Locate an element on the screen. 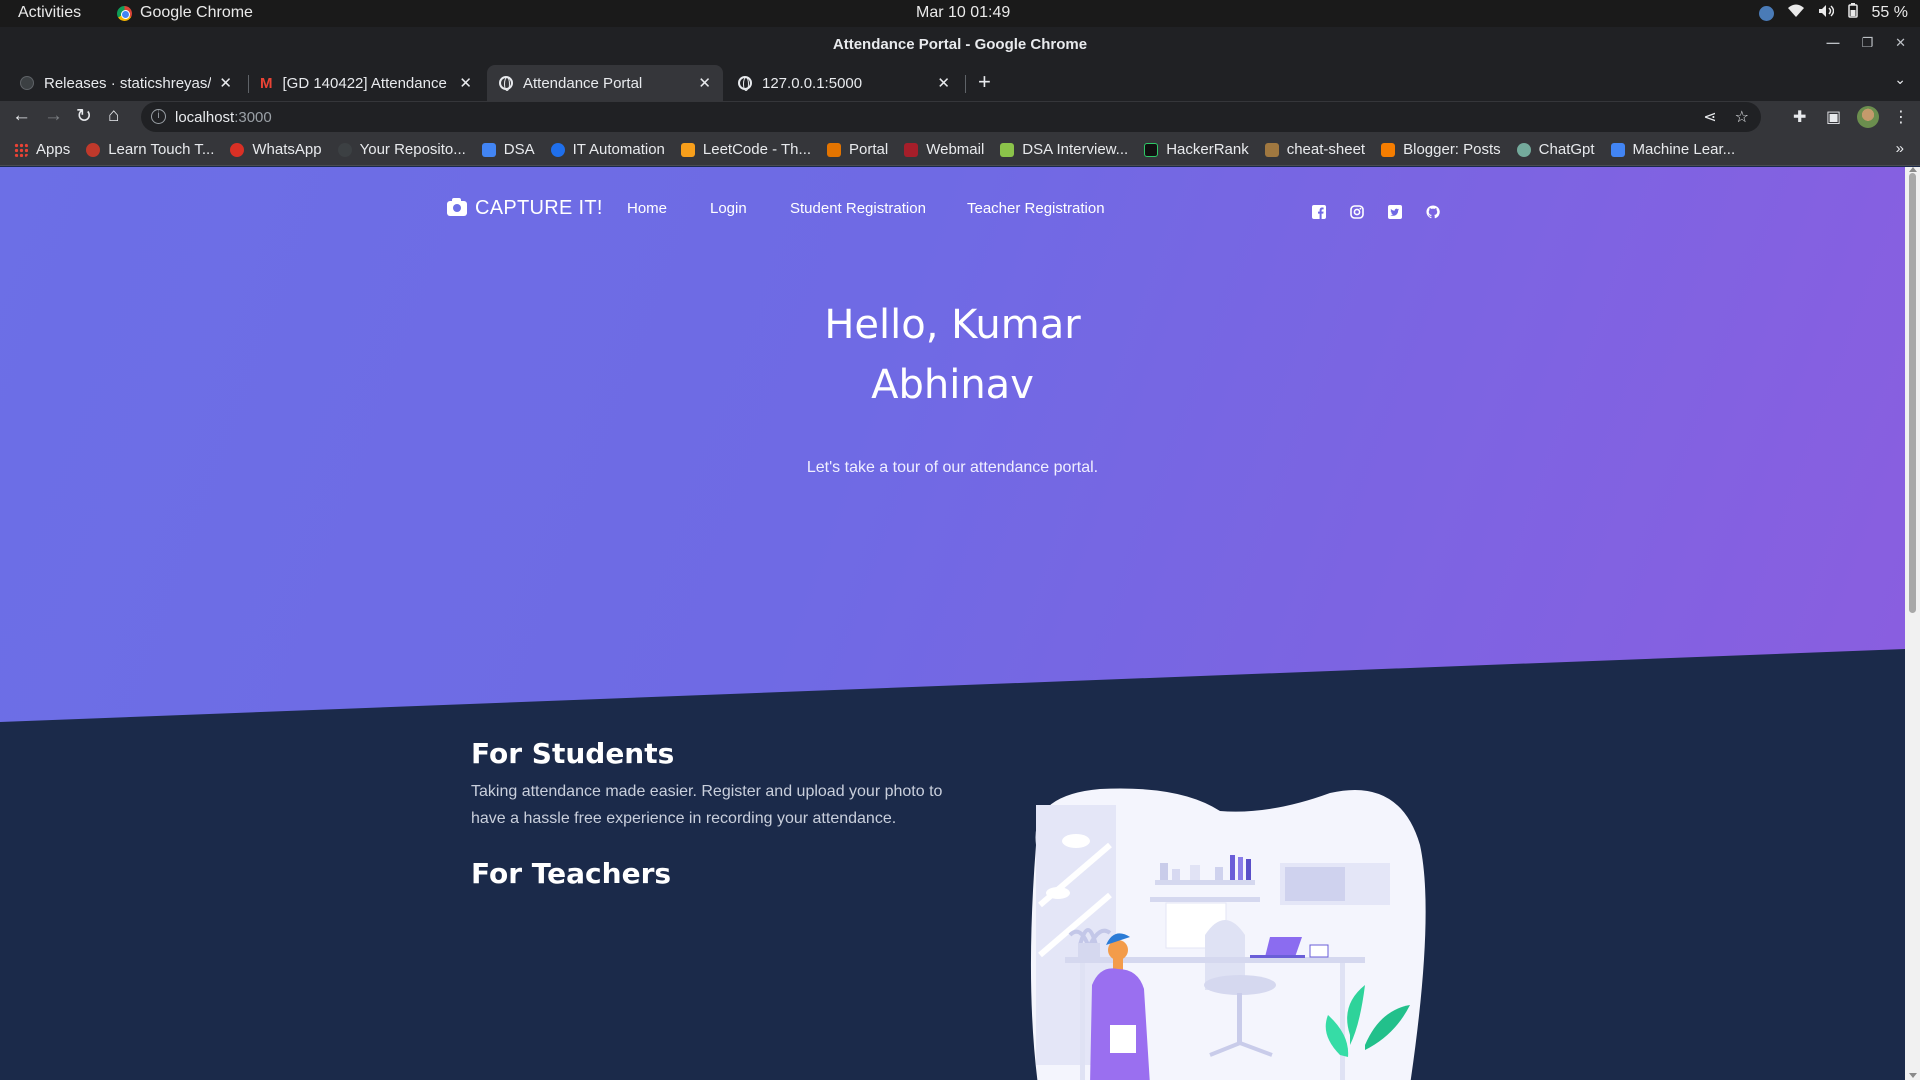  window-titlebar: Attendance Portal - Google Chrome — ❐ ✕ is located at coordinates (960, 45).